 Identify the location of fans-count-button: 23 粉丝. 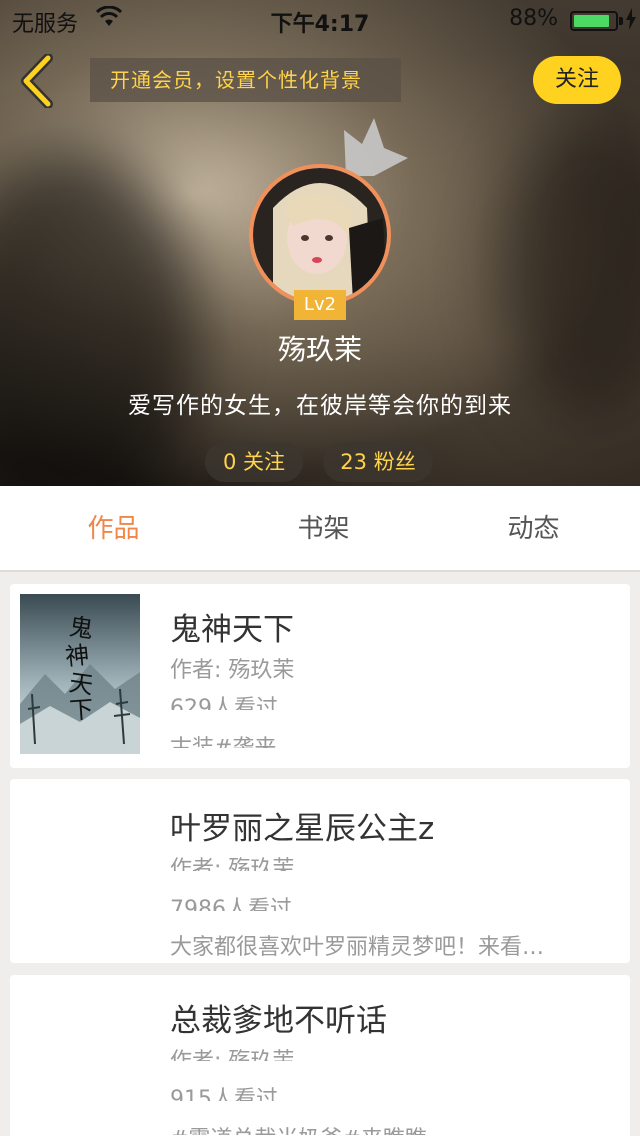
(378, 462).